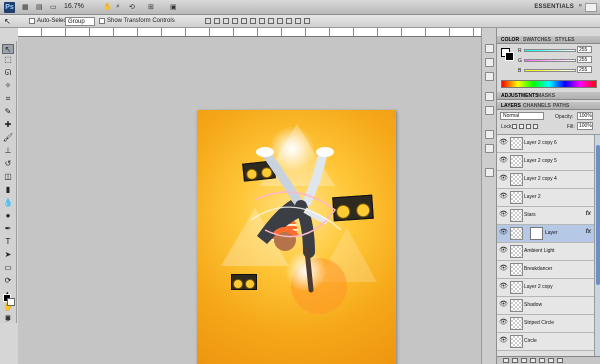  What do you see at coordinates (528, 126) in the screenshot?
I see `lock-position-icon` at bounding box center [528, 126].